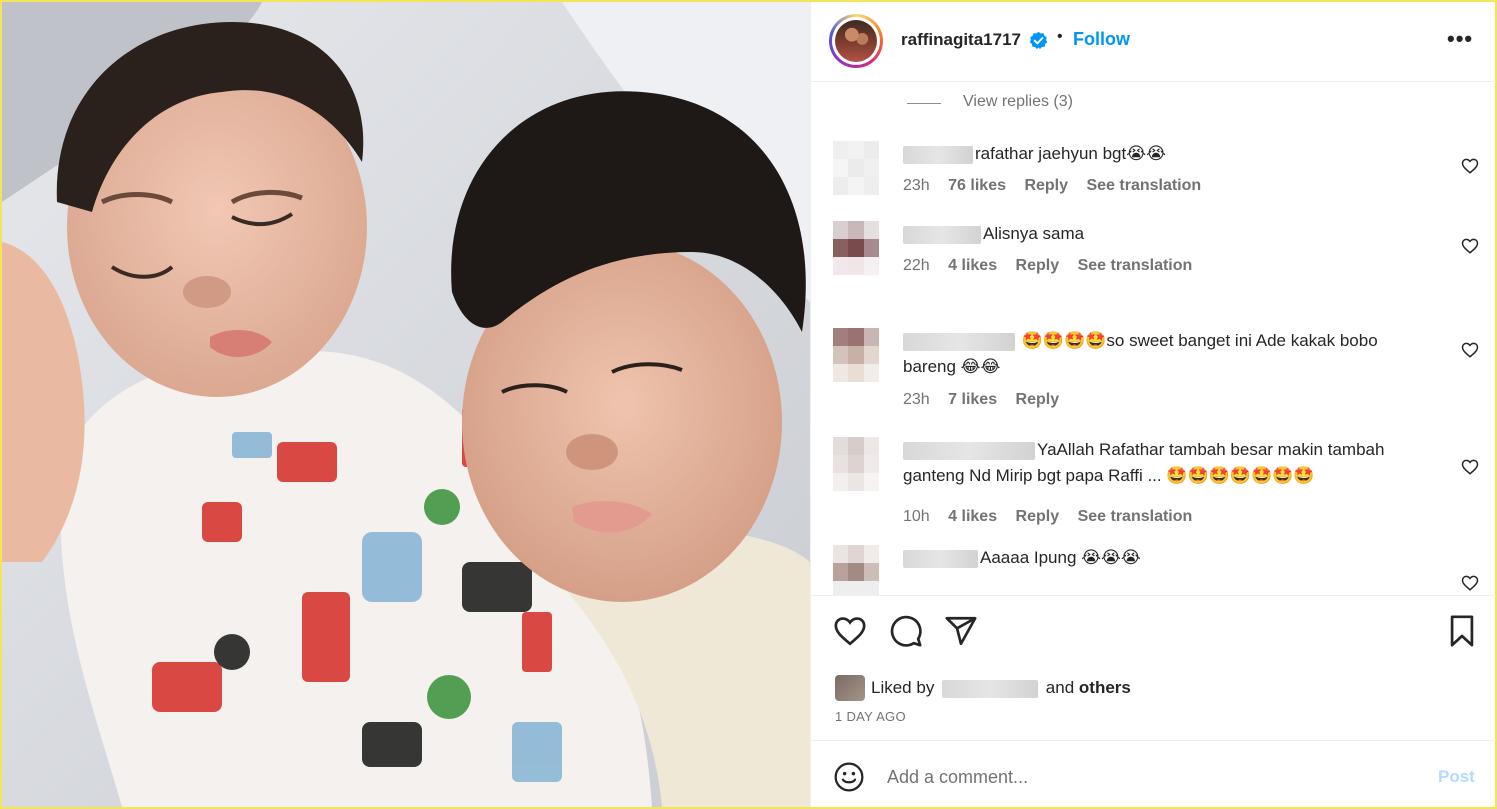 This screenshot has width=1497, height=809. Describe the element at coordinates (1060, 687) in the screenshot. I see `liked-by-and: and` at that location.